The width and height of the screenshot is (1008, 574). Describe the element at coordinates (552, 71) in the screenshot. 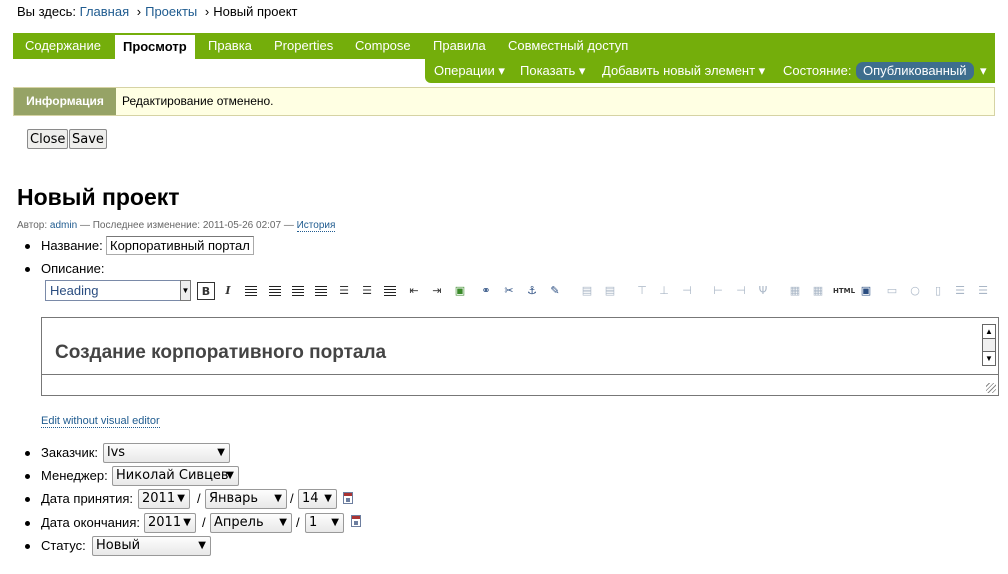

I see `display-menu: Показать ▾` at that location.